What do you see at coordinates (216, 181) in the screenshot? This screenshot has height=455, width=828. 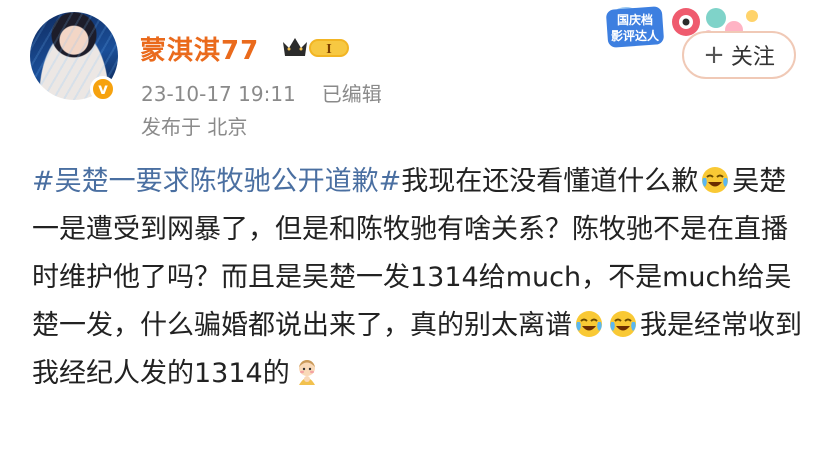 I see `hashtag-link: #吴楚一要求陈牧驰公开道歉#` at bounding box center [216, 181].